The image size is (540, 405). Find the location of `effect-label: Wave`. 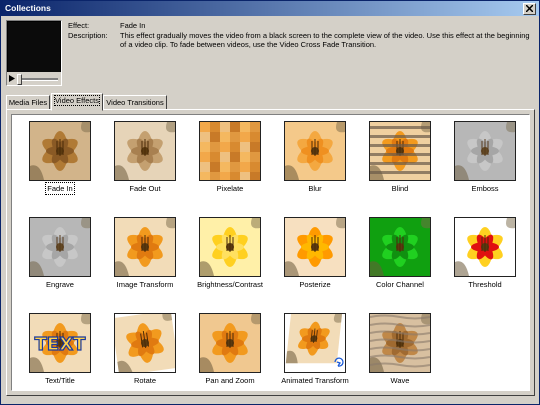

effect-label: Wave is located at coordinates (400, 380).